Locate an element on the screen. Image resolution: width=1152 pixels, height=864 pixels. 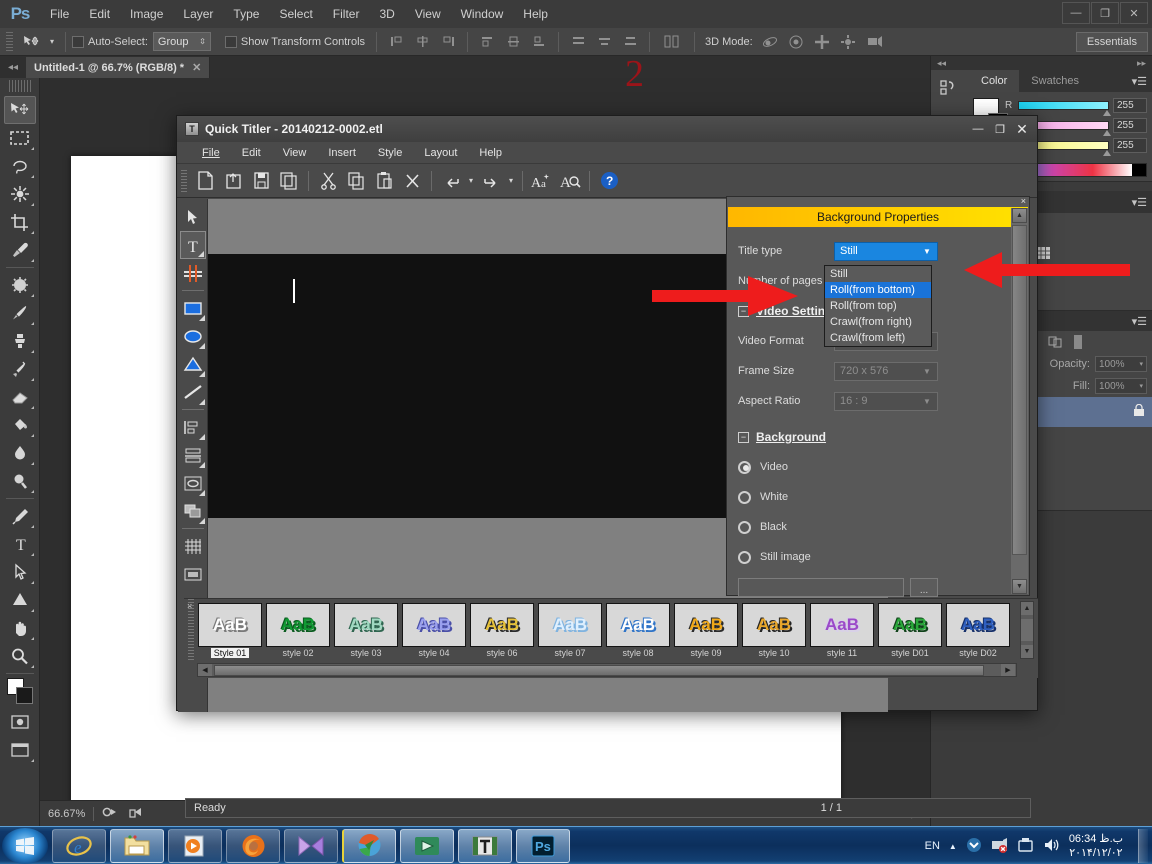
menu-layer: Layer is located at coordinates (198, 14).